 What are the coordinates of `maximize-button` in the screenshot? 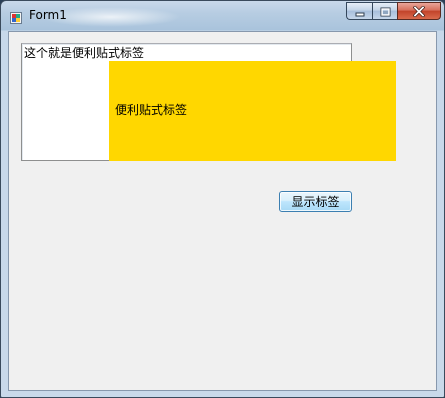 It's located at (384, 11).